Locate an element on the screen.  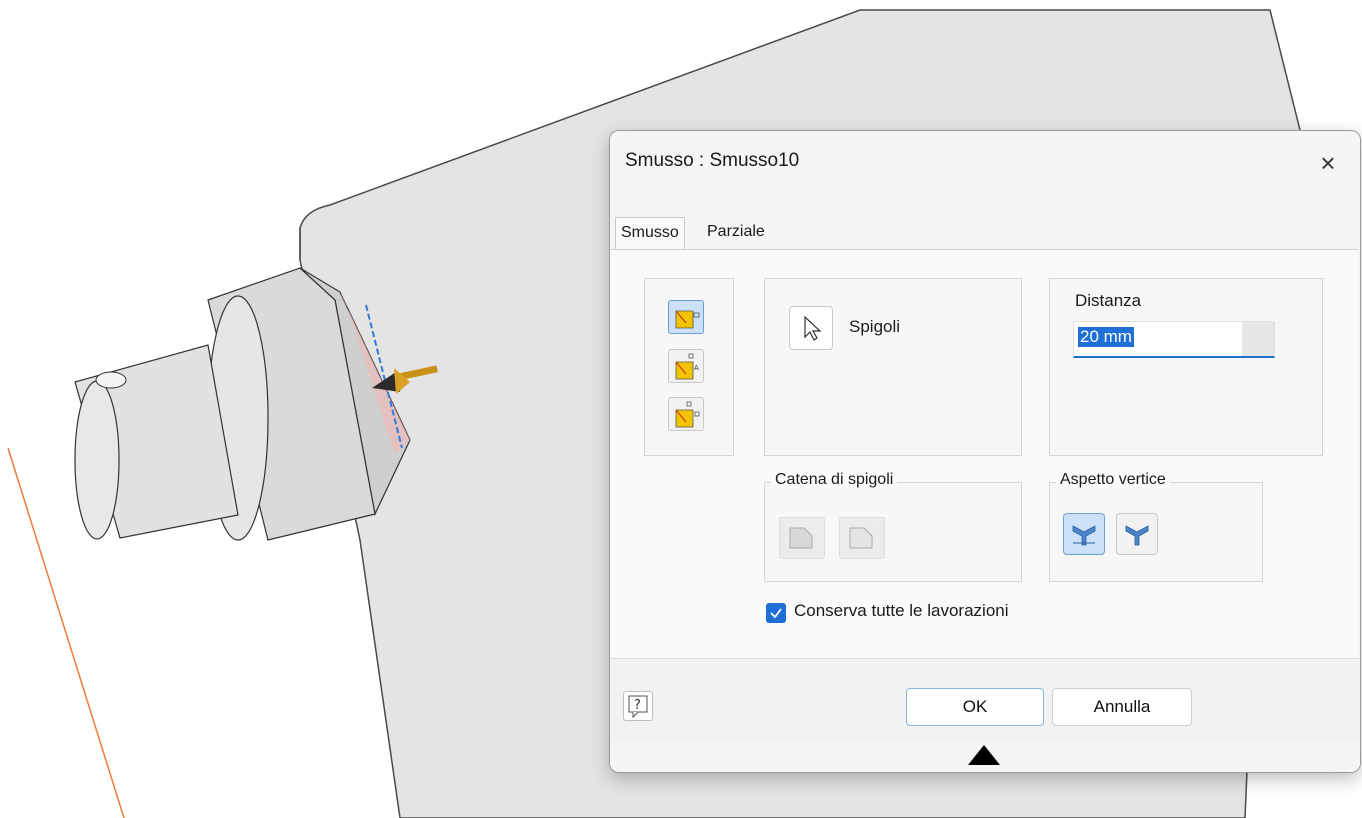
distance-label: Distanza is located at coordinates (1108, 300).